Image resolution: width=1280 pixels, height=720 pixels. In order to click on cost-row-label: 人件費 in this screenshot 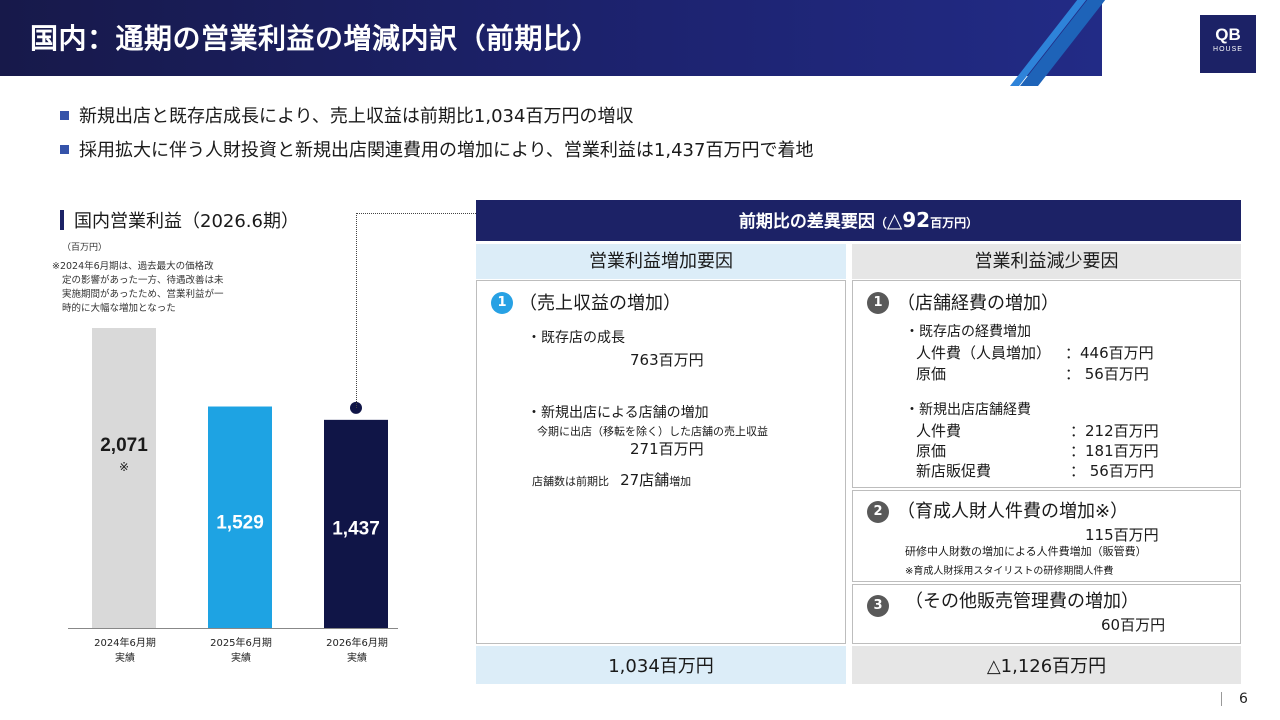, I will do `click(939, 431)`.